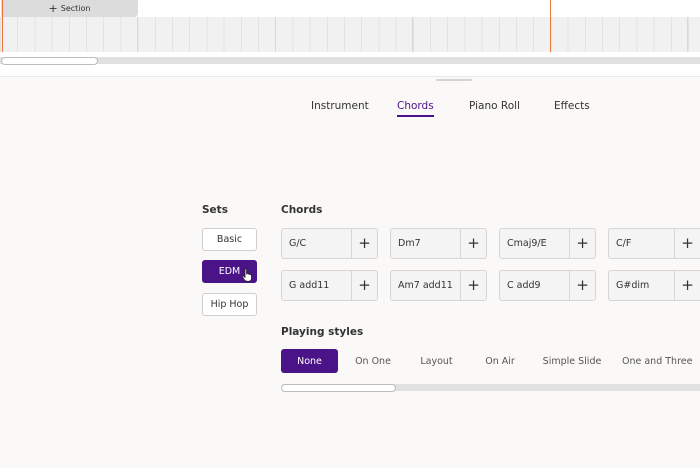 The image size is (700, 468). I want to click on tab-effects: Effects, so click(572, 106).